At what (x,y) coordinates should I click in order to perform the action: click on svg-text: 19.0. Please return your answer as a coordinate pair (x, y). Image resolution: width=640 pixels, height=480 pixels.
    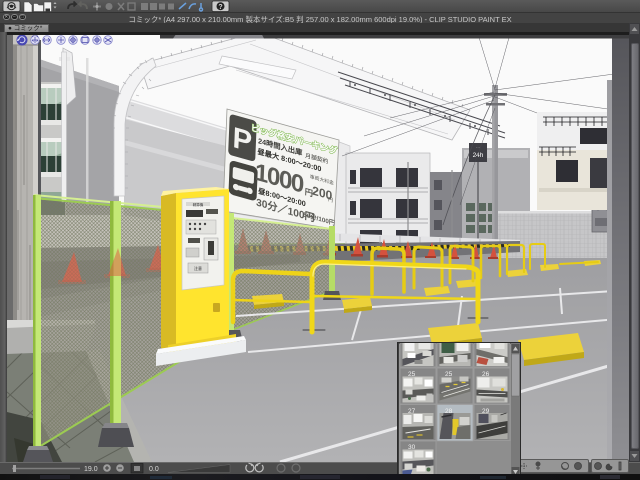
    Looking at the image, I should click on (91, 469).